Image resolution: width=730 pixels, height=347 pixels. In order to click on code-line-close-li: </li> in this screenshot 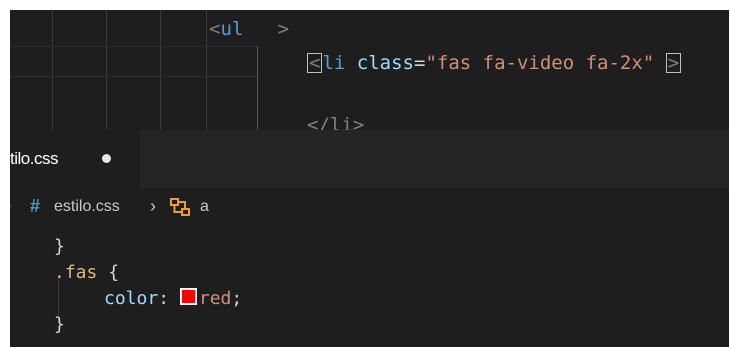, I will do `click(335, 122)`.